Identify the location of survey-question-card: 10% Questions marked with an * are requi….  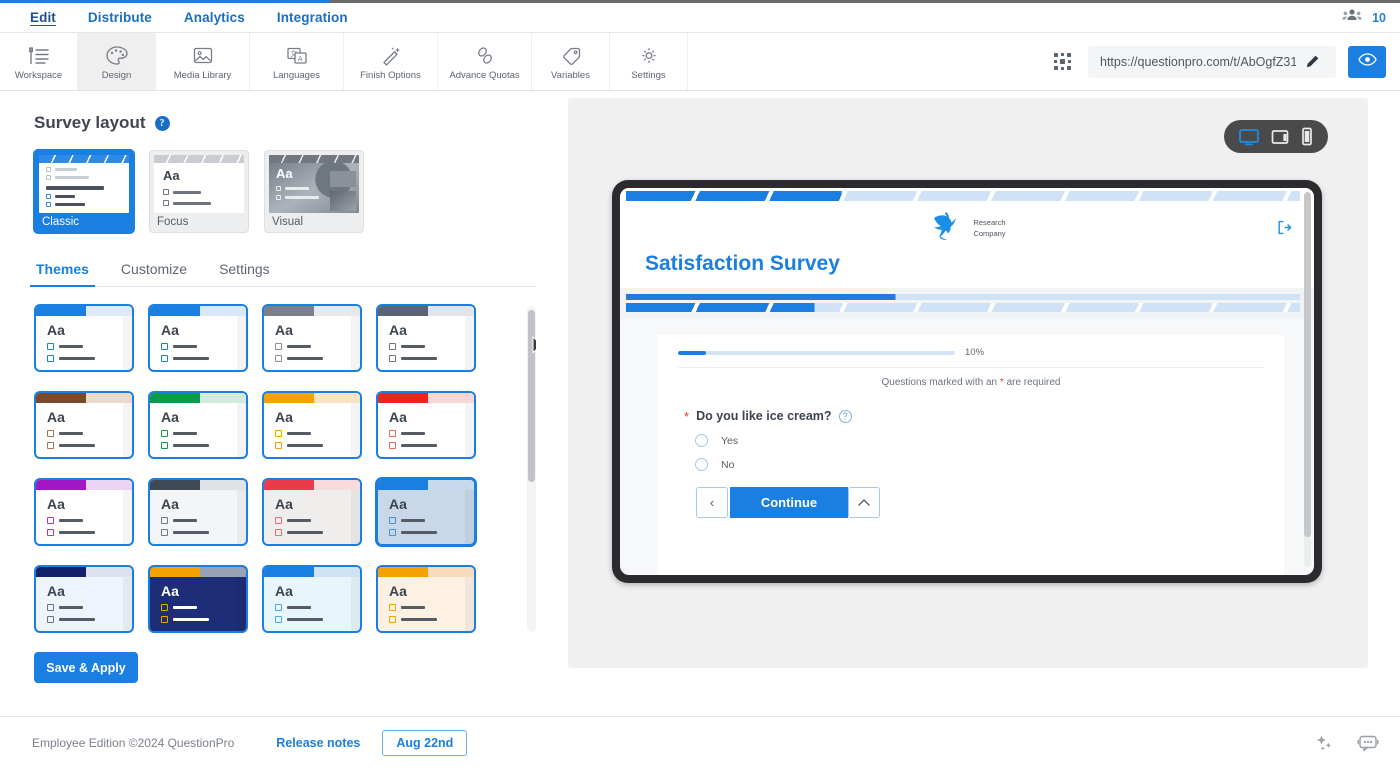
(971, 455).